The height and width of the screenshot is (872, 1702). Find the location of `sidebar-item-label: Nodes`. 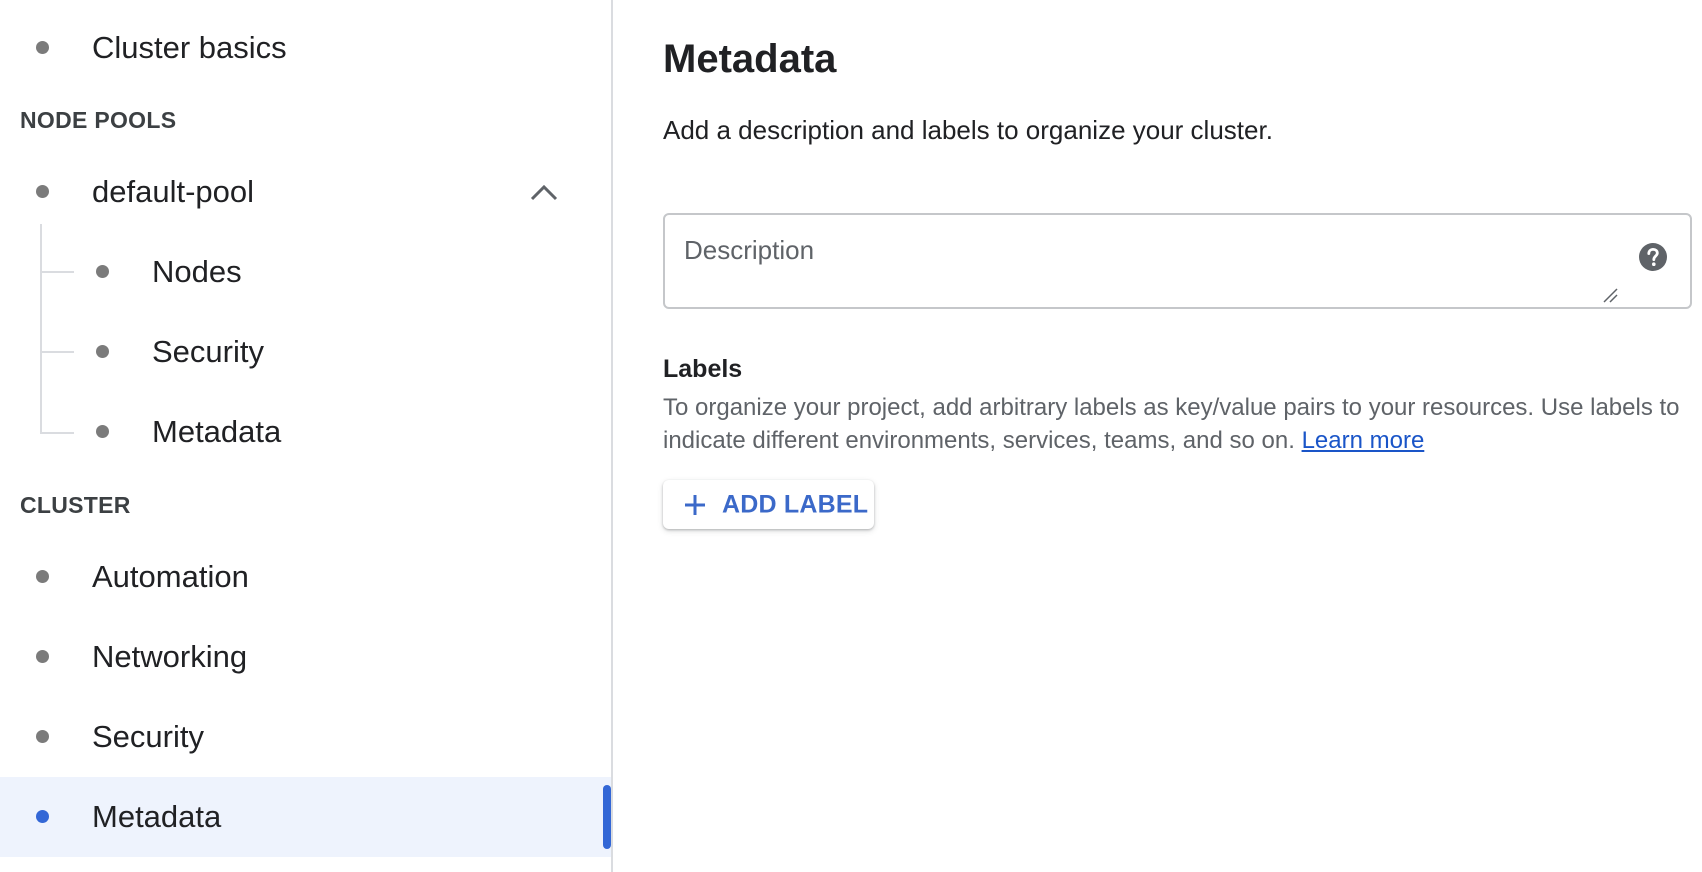

sidebar-item-label: Nodes is located at coordinates (197, 271).